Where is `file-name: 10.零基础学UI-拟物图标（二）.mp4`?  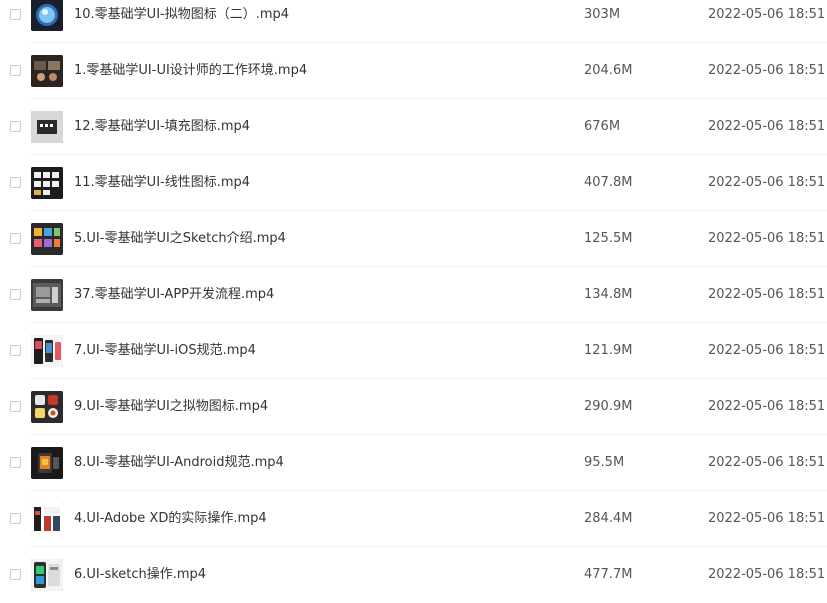 file-name: 10.零基础学UI-拟物图标（二）.mp4 is located at coordinates (181, 15).